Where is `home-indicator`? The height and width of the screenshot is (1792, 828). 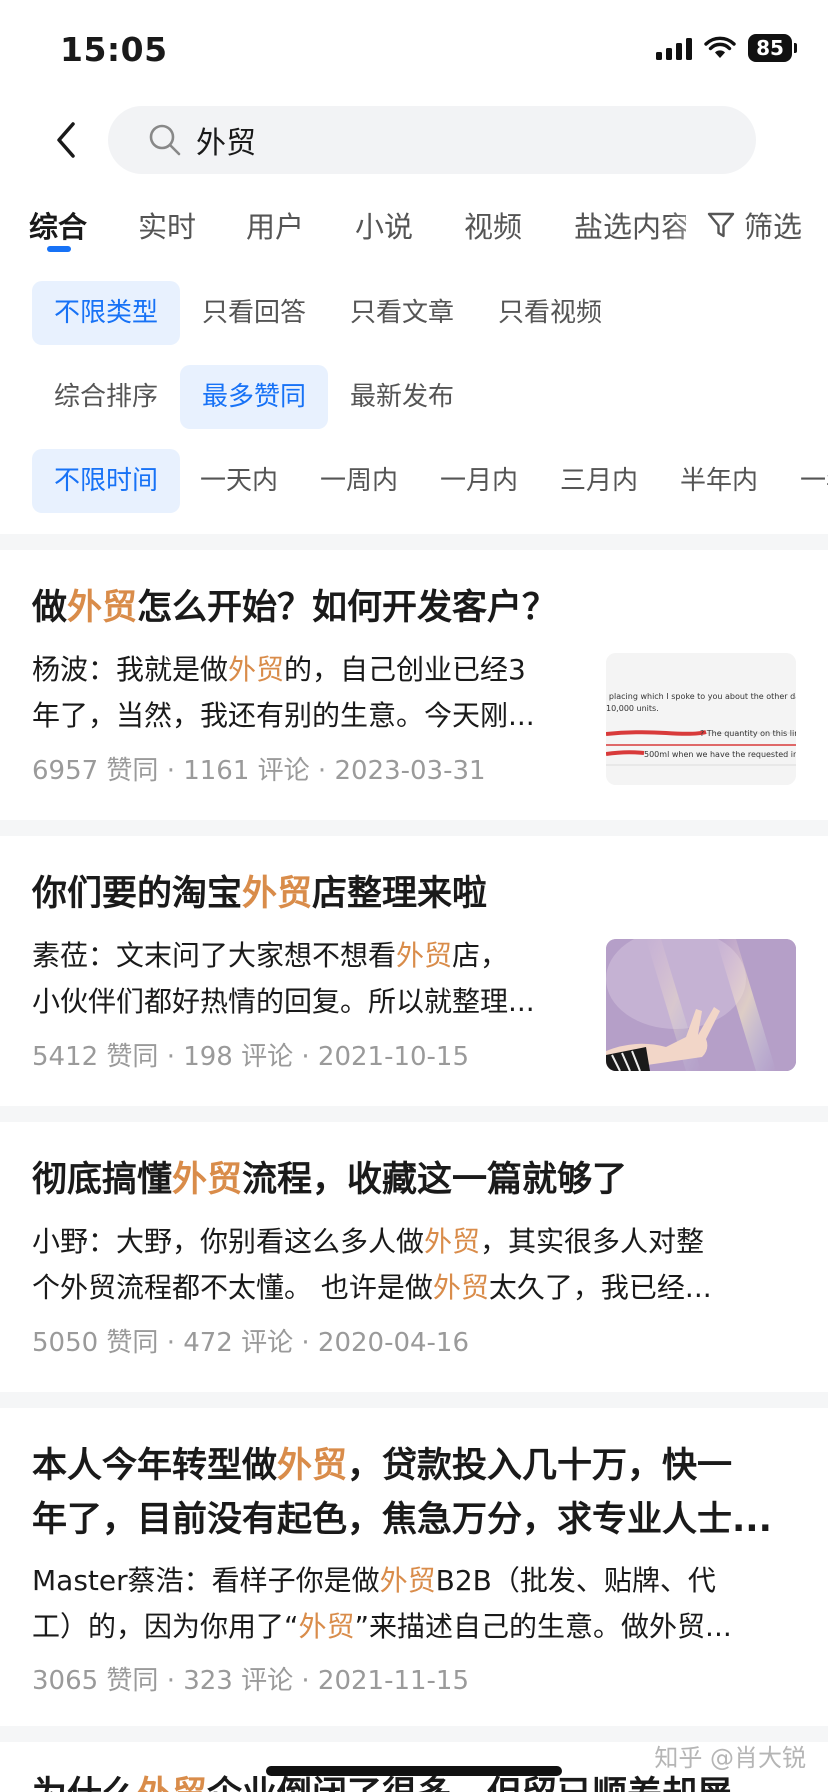
home-indicator is located at coordinates (414, 1771).